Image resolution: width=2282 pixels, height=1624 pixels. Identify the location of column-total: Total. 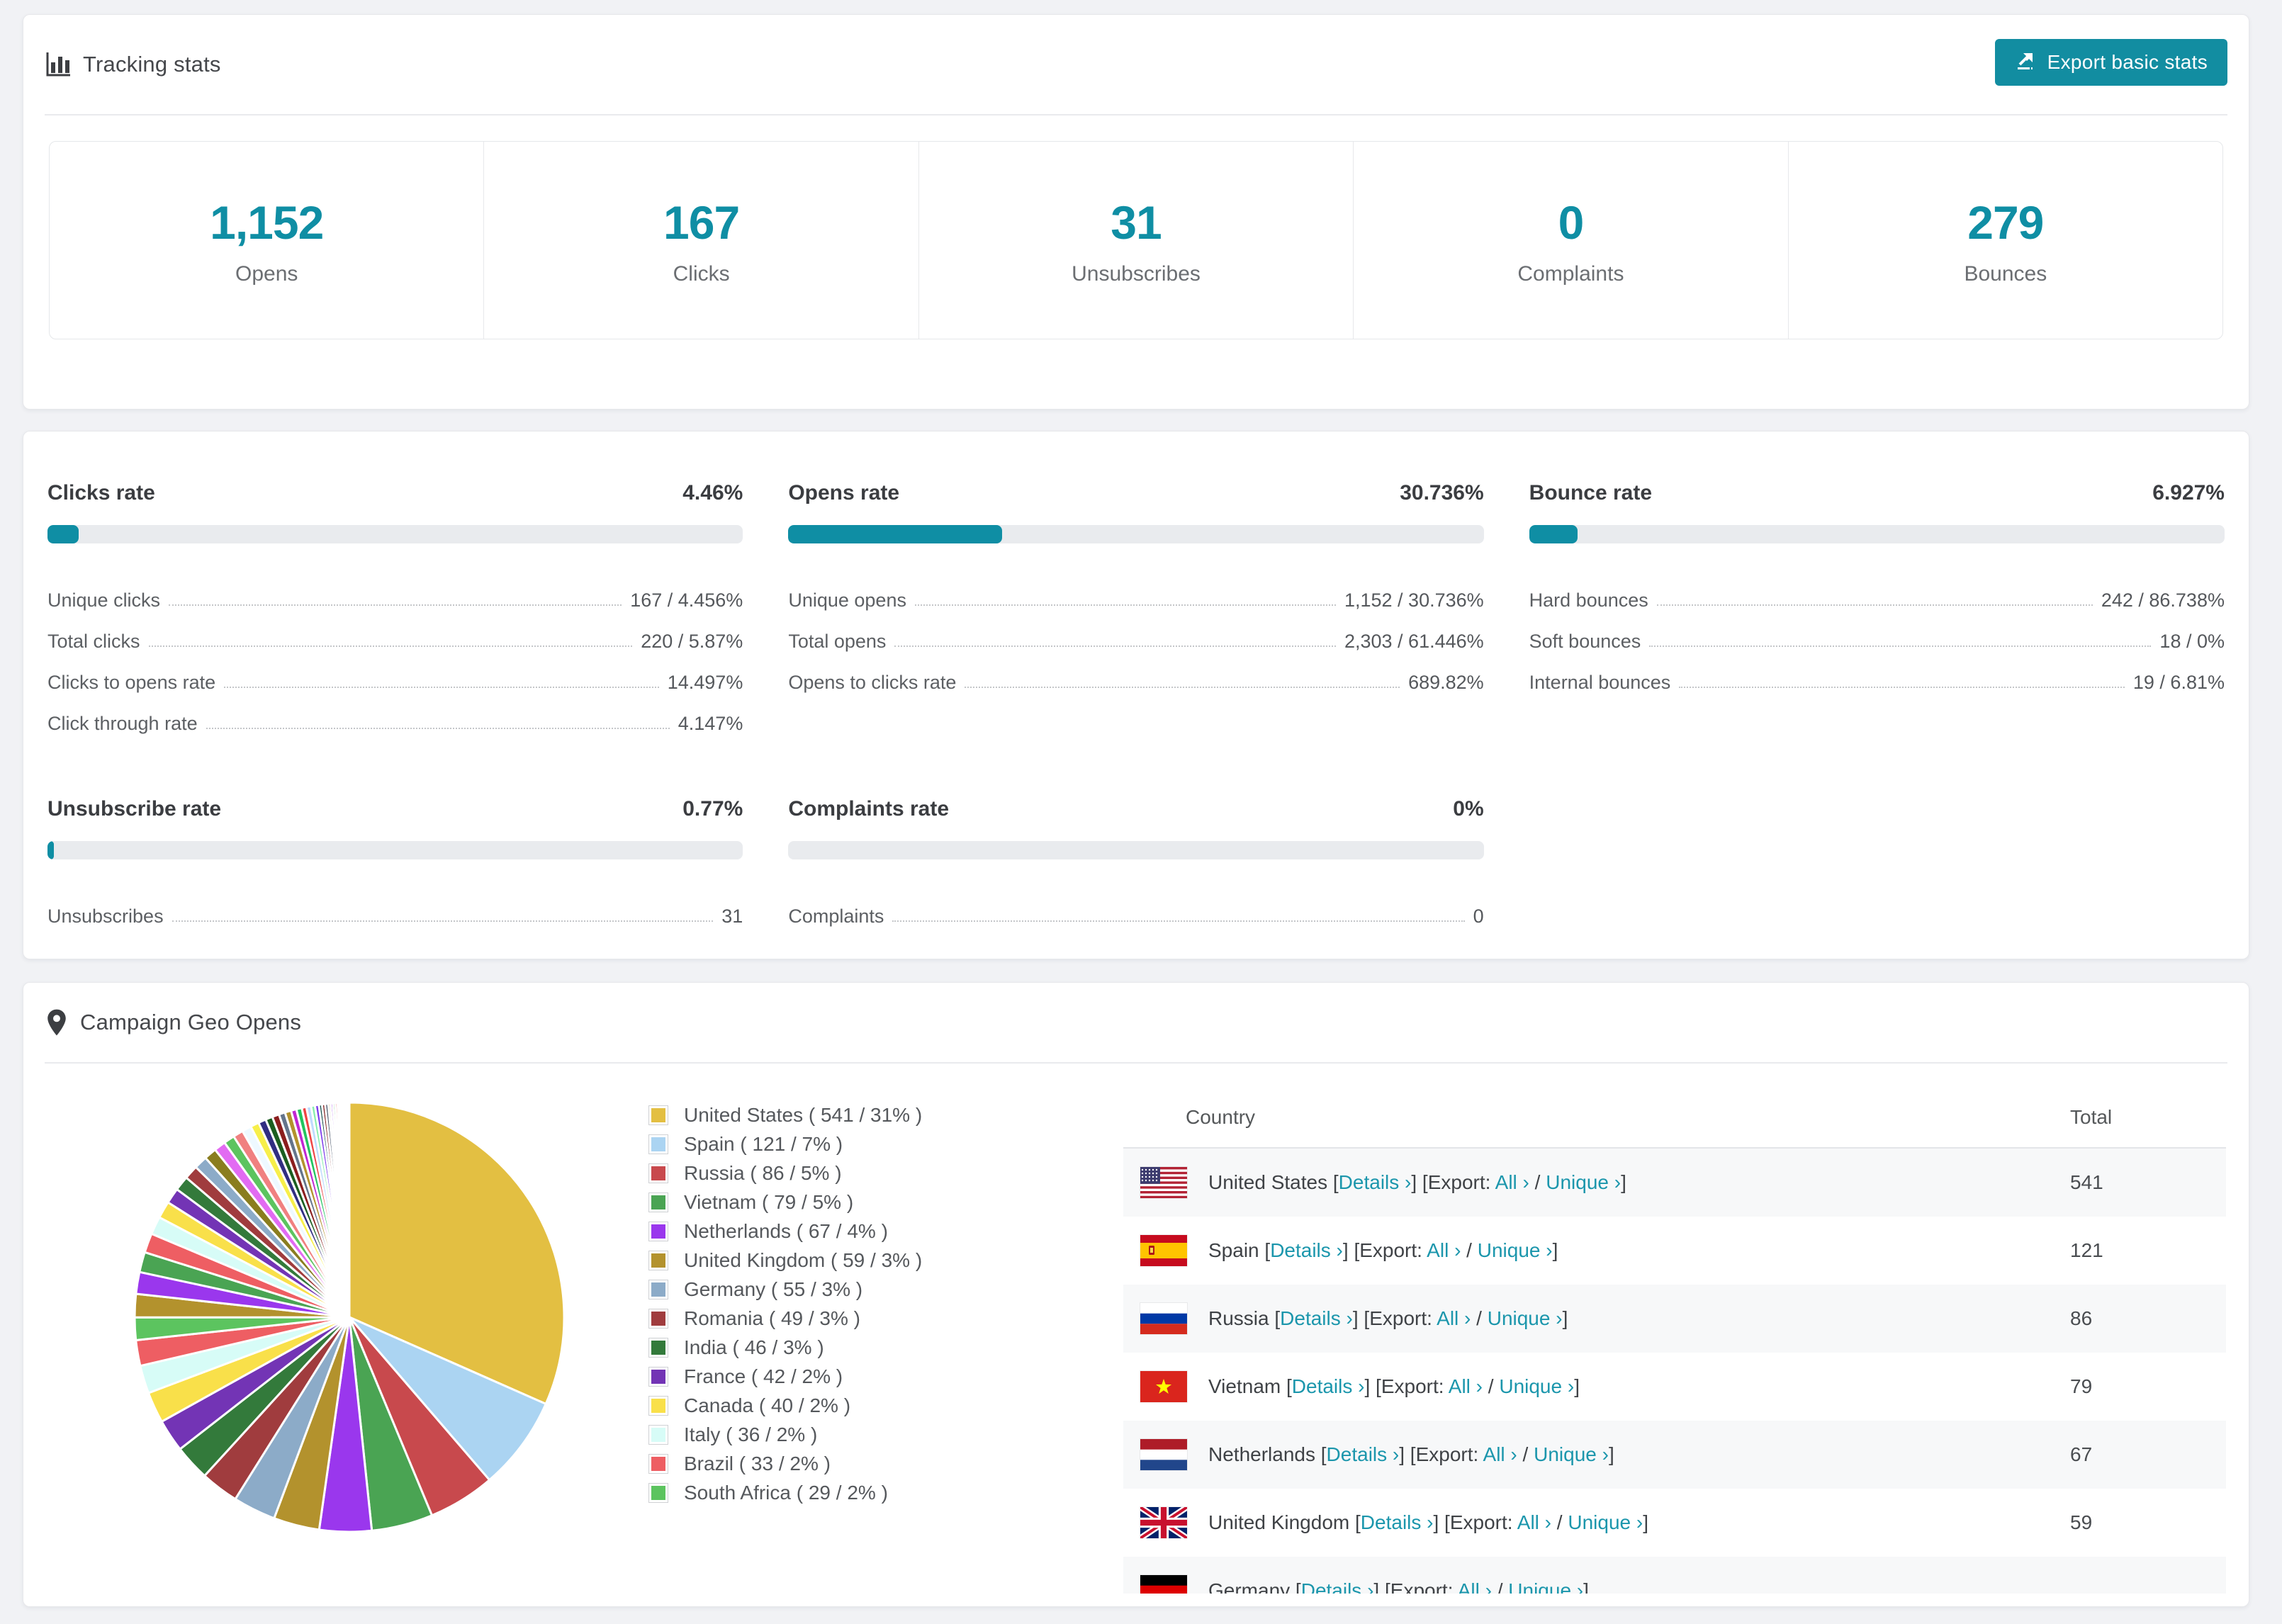
(2091, 1117).